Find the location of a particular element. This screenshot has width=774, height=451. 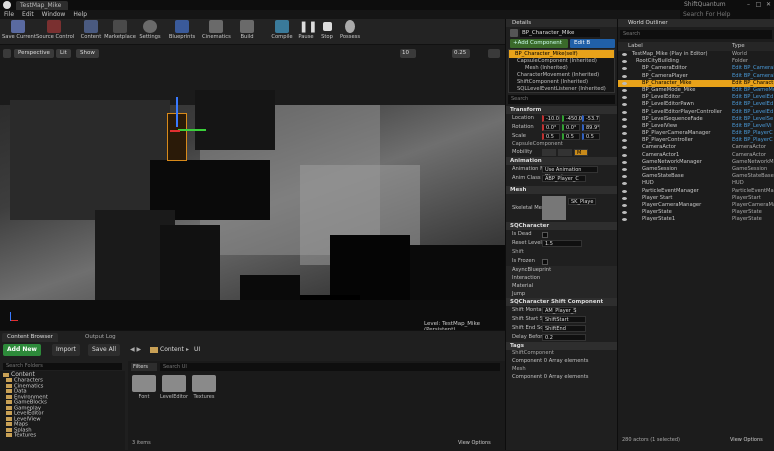

grid-snap-value: 10 is located at coordinates (408, 53).